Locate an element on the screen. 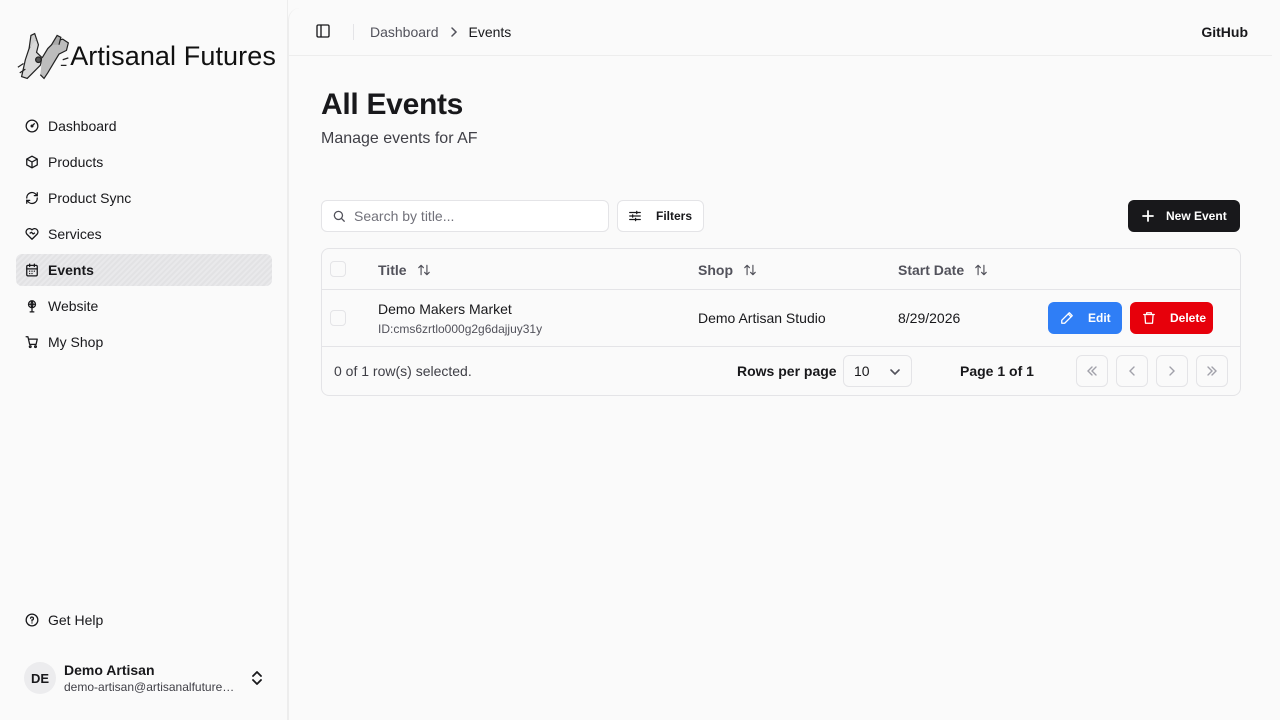 The width and height of the screenshot is (1280, 720). sidebar-item-label: Product Sync is located at coordinates (90, 198).